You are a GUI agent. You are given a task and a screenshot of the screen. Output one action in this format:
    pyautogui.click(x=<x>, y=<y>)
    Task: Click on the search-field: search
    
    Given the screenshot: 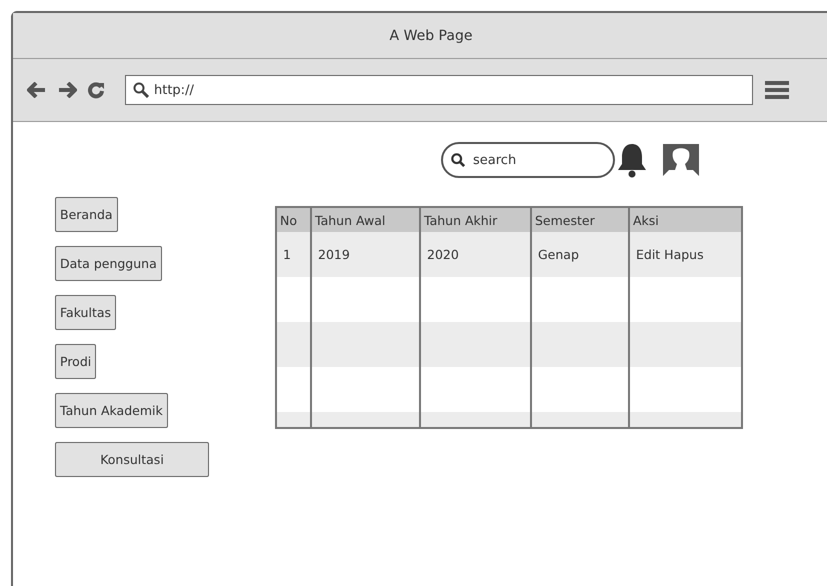 What is the action you would take?
    pyautogui.click(x=528, y=160)
    